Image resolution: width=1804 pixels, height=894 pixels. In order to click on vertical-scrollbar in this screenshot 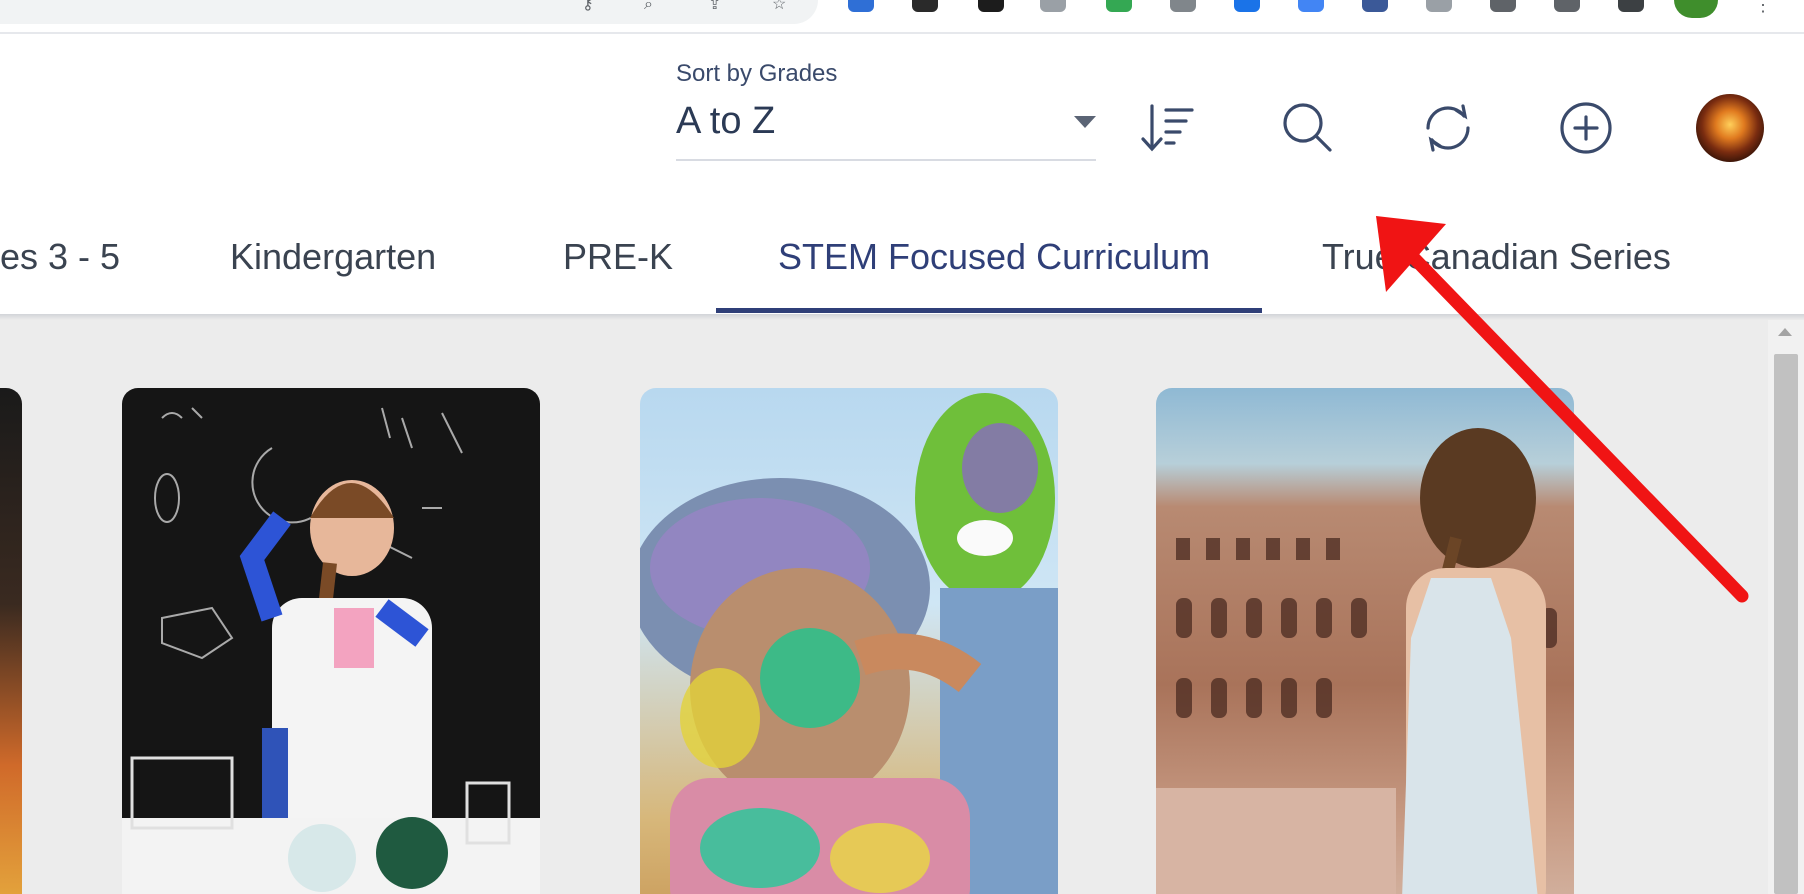, I will do `click(1786, 607)`.